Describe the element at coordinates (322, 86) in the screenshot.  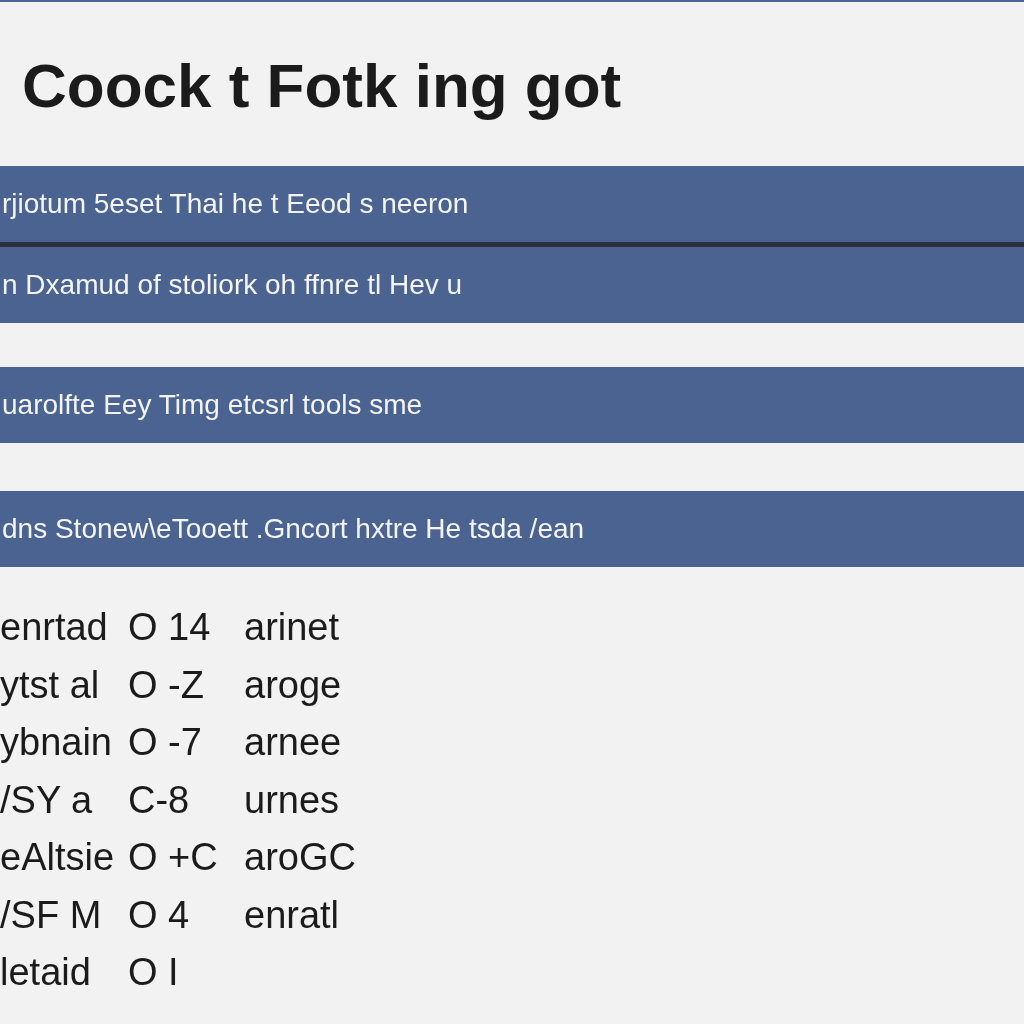
I see `page-title: Coock t Fotk ing got` at that location.